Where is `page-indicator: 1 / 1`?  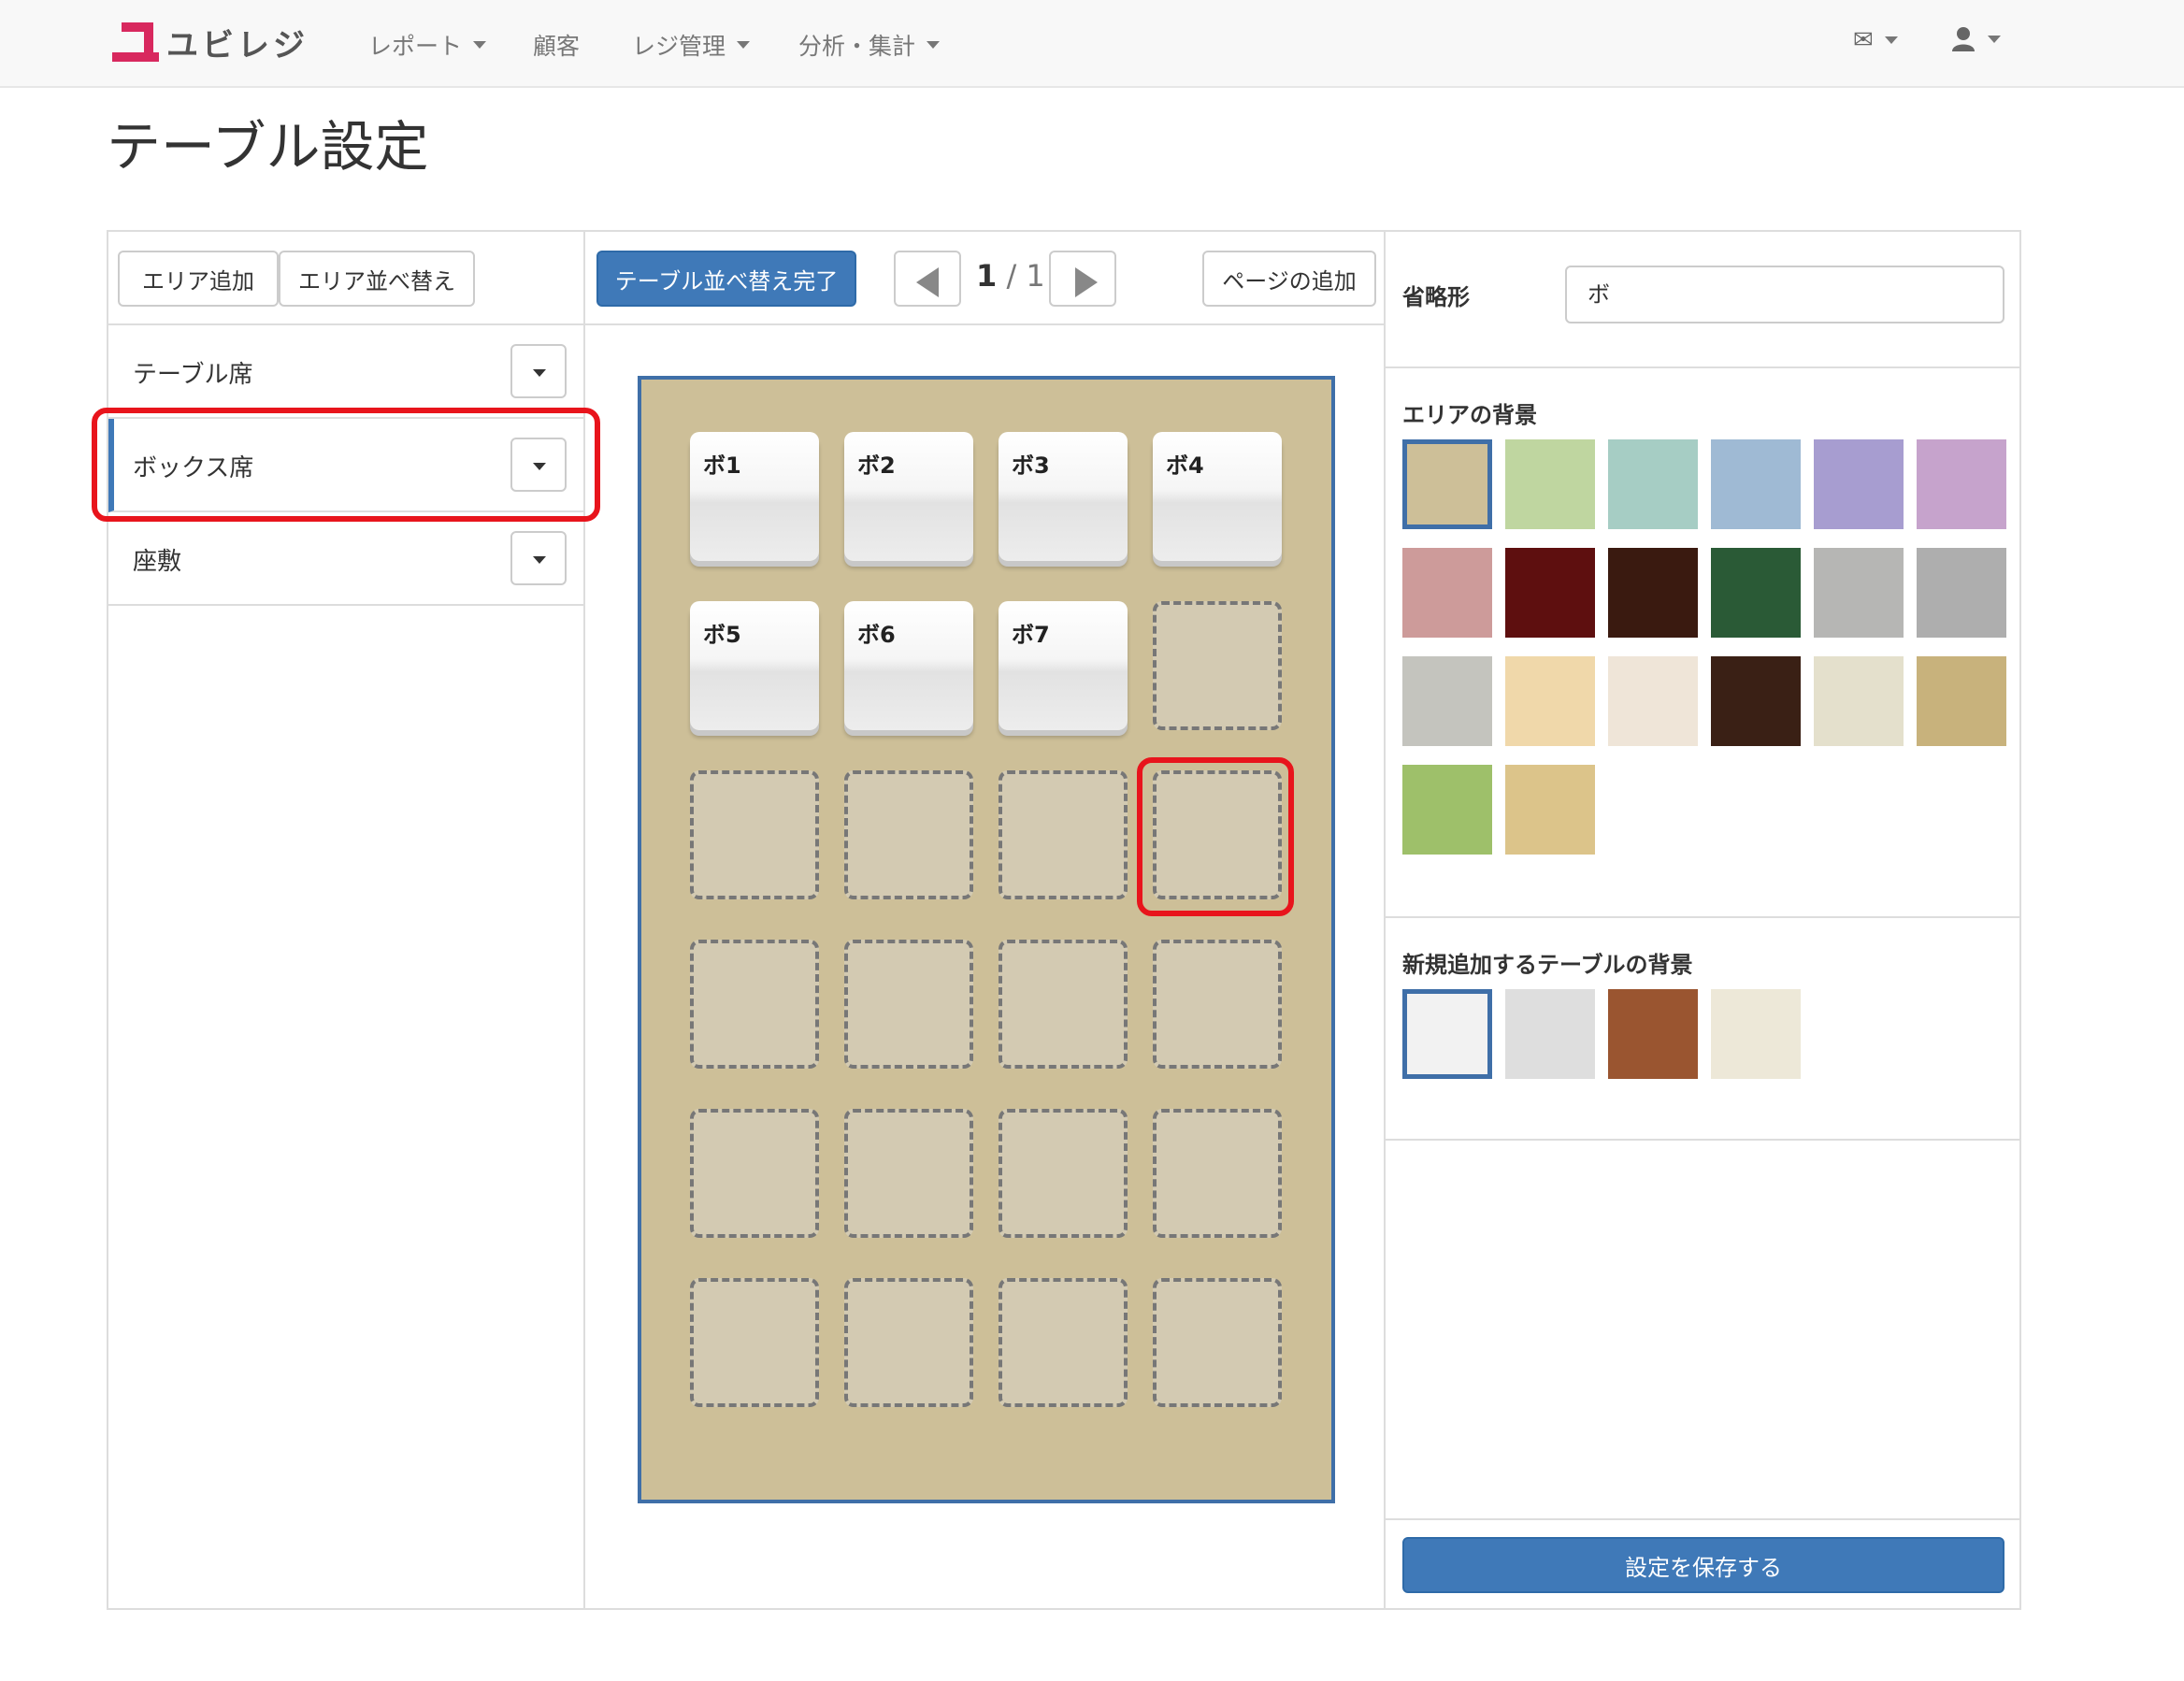 page-indicator: 1 / 1 is located at coordinates (1010, 276).